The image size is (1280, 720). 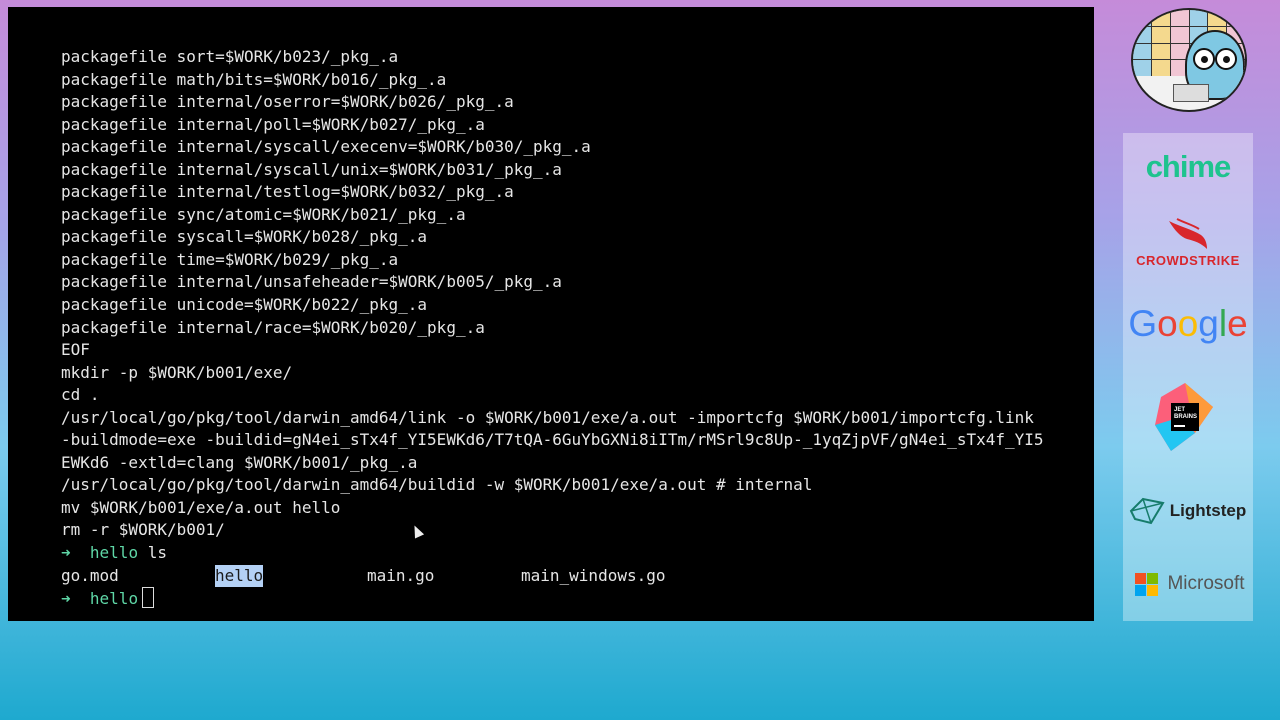 What do you see at coordinates (1206, 583) in the screenshot?
I see `microsoft-logo: Microsoft` at bounding box center [1206, 583].